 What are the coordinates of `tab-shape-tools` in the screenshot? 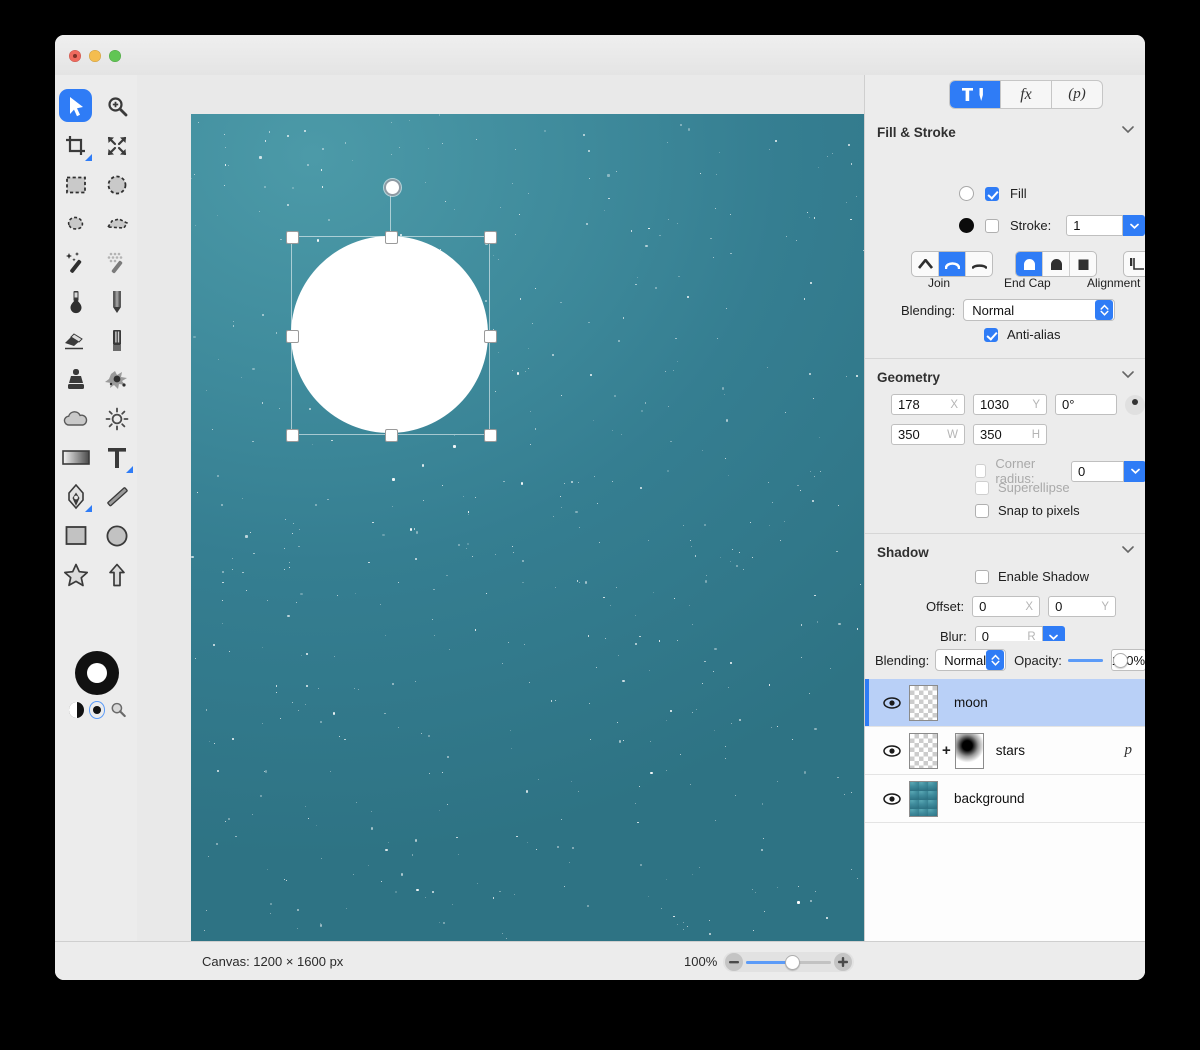 It's located at (975, 94).